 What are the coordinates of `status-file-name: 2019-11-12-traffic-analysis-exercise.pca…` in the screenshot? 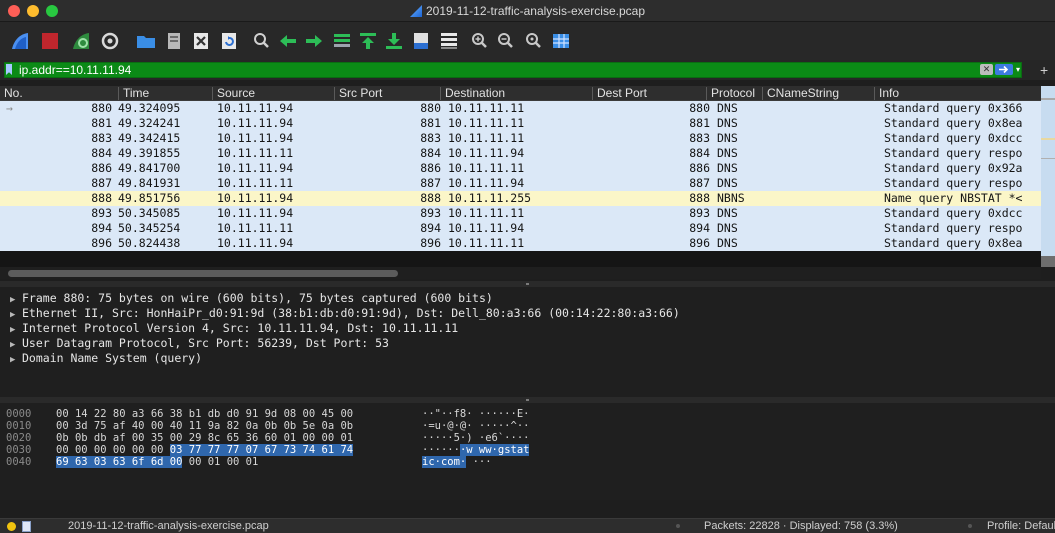 It's located at (168, 526).